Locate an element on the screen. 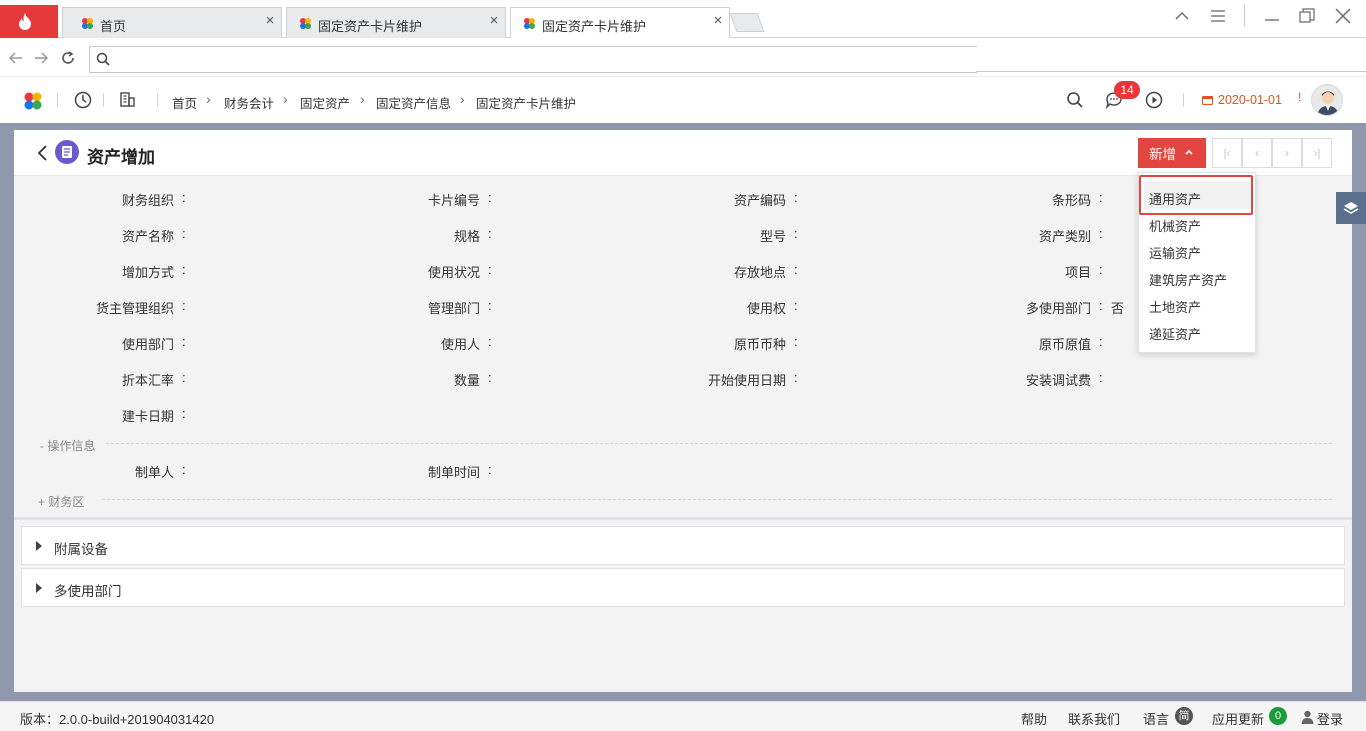  browser-tab-asset-card-2: 固定资产卡片维护 × is located at coordinates (620, 22).